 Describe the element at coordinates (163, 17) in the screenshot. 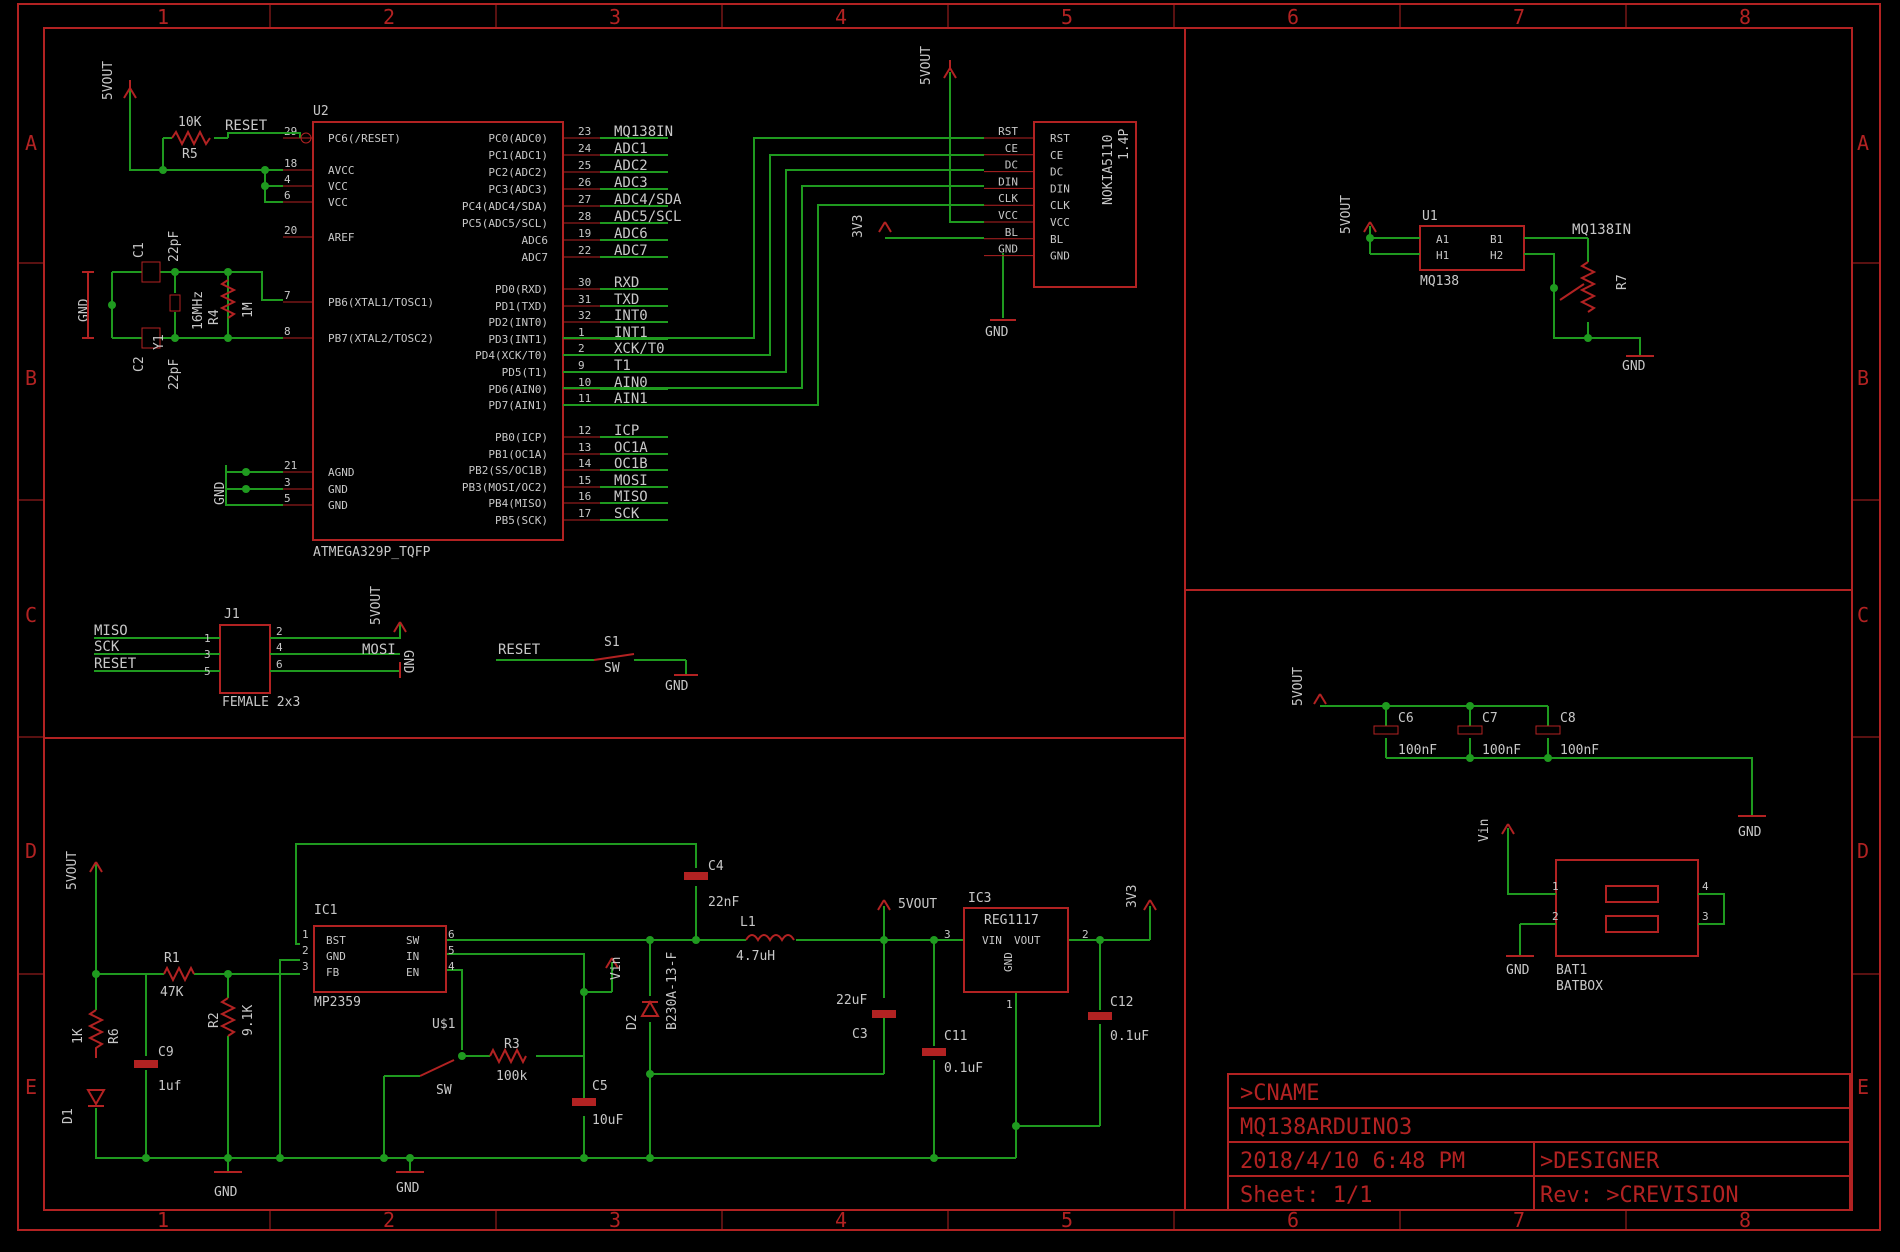

I see `grid-col-top-1: 1` at that location.